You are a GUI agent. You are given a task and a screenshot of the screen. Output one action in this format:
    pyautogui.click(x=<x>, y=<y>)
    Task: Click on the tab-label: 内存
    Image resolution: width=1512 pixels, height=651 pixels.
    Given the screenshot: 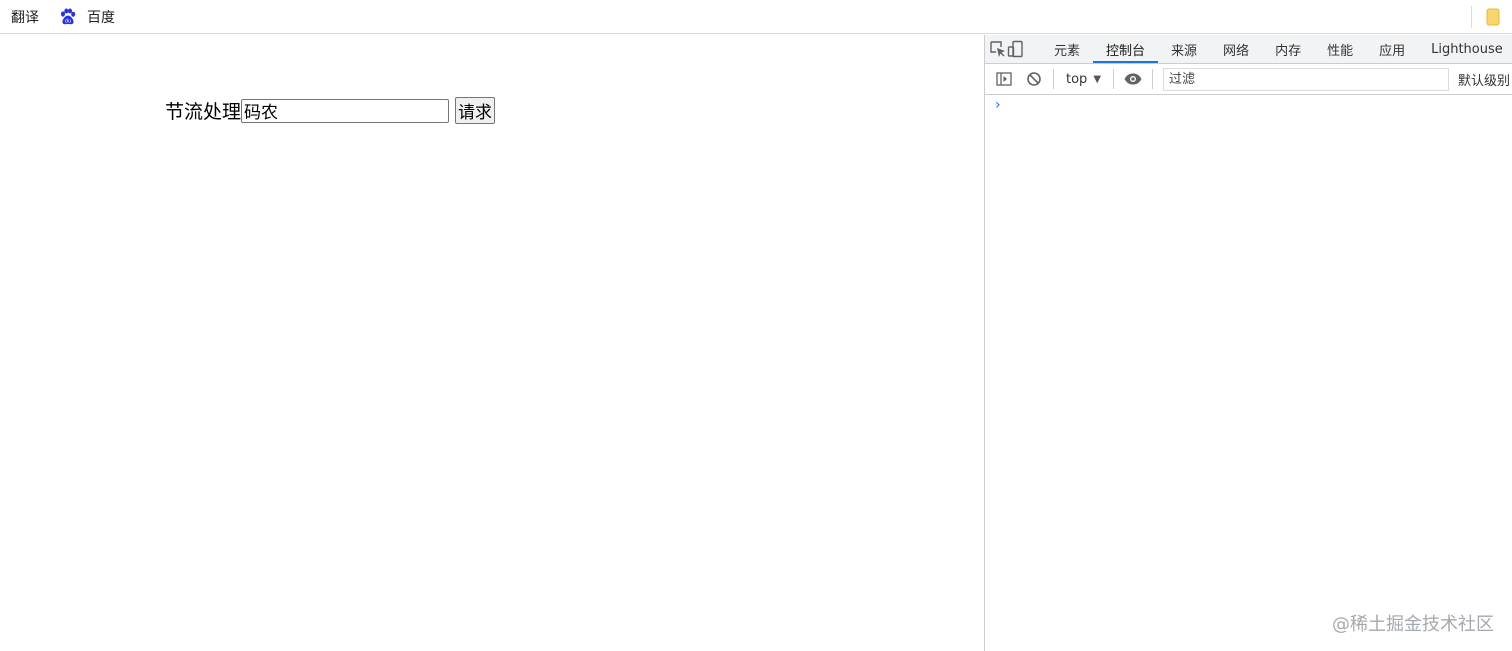 What is the action you would take?
    pyautogui.click(x=1288, y=51)
    